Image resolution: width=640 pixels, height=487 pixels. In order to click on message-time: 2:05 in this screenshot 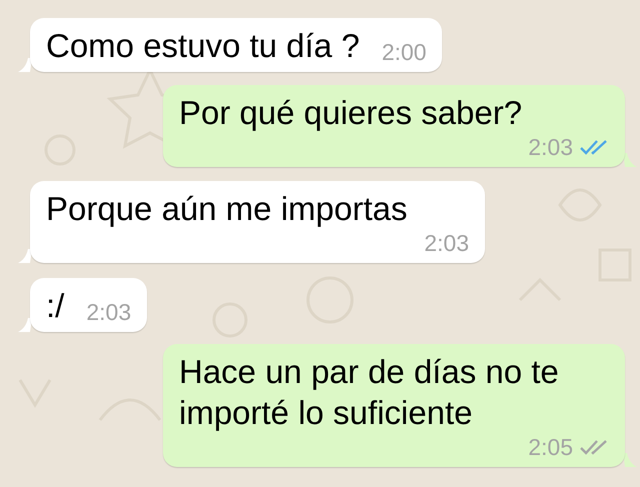, I will do `click(550, 447)`.